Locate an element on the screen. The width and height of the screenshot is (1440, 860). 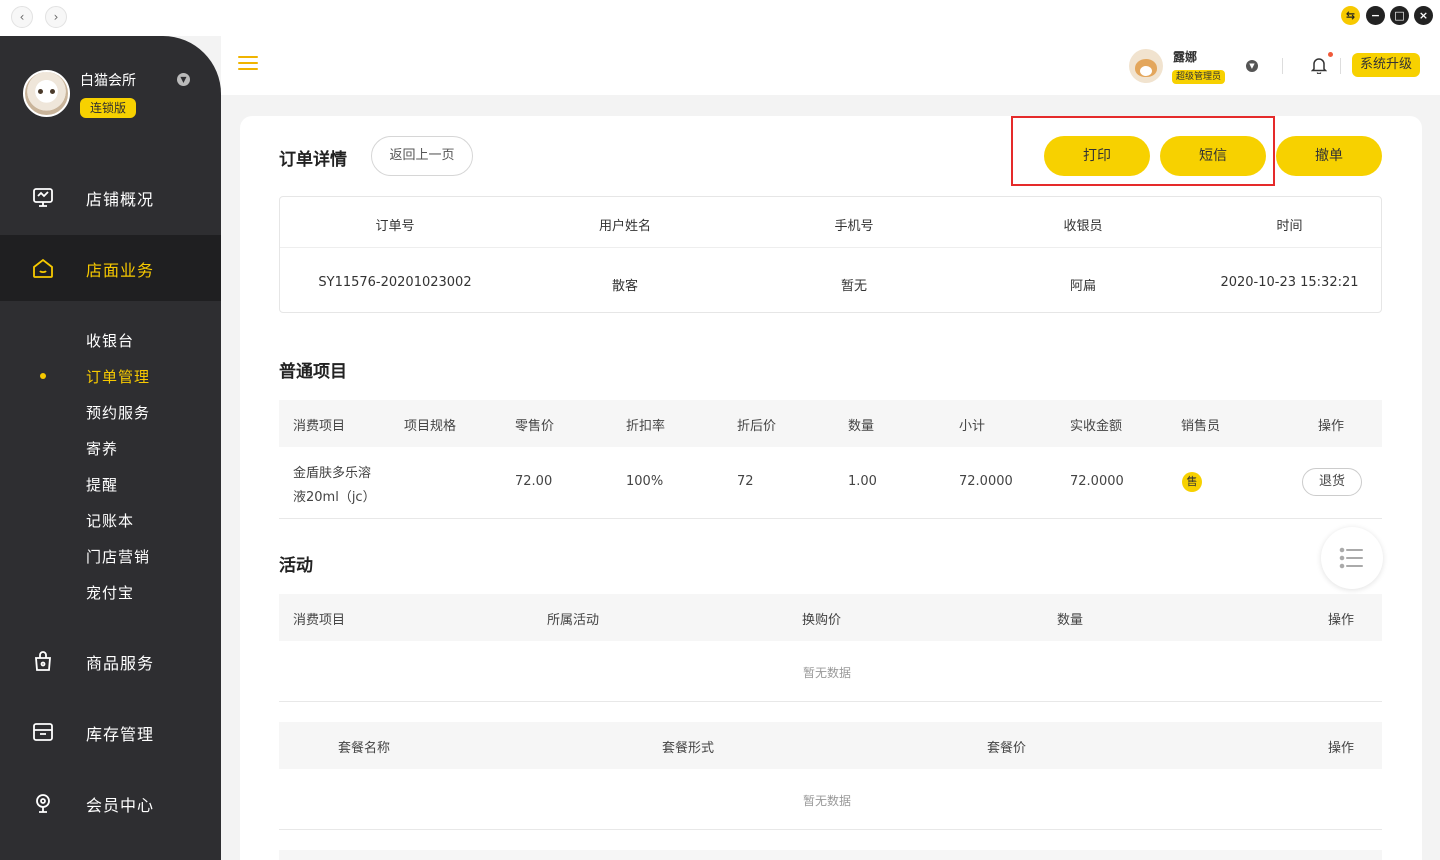
column-header: 零售价 is located at coordinates (535, 426).